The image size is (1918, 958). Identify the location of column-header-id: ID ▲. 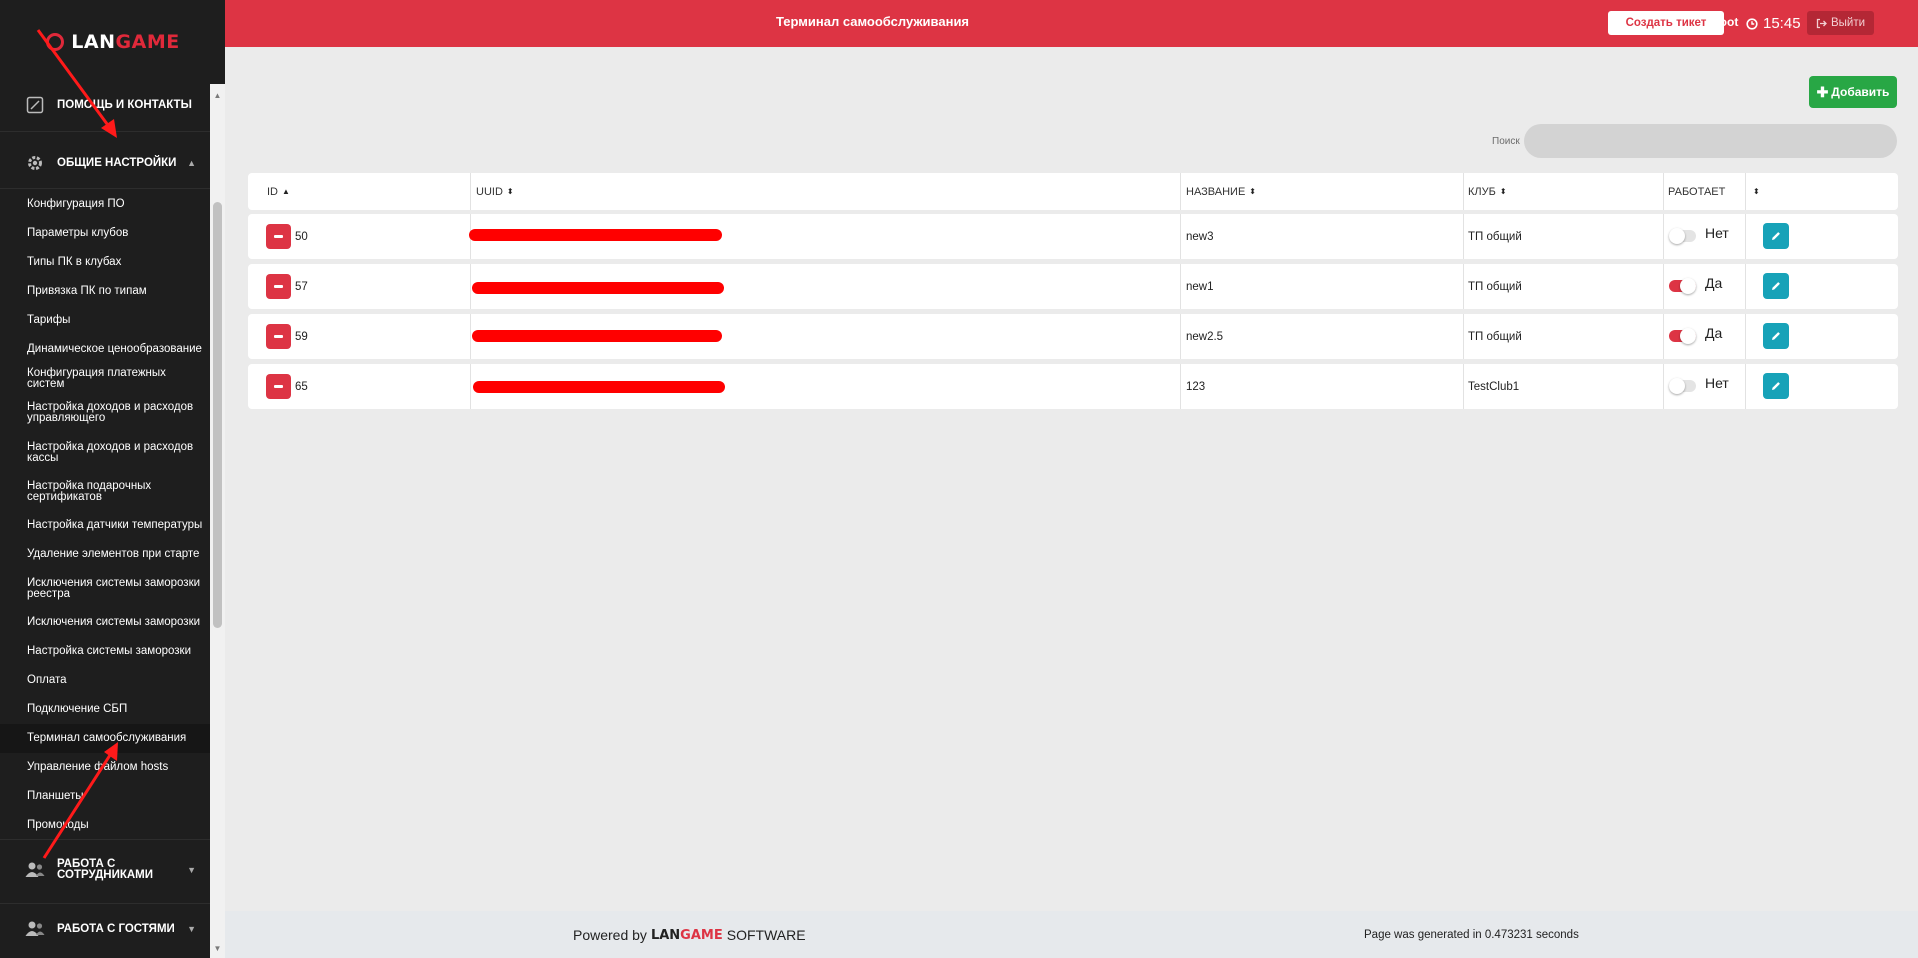
(278, 191).